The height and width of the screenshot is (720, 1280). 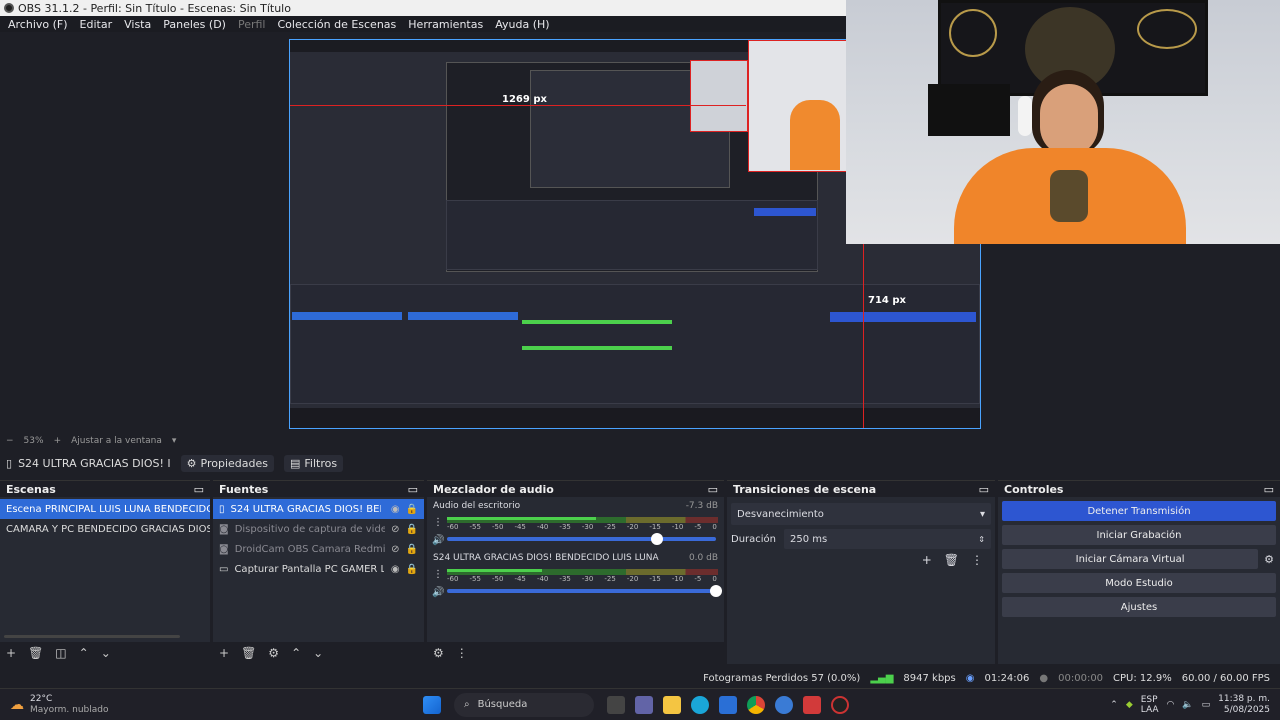 I want to click on clock: 11:38 p. m. 5/08/2025, so click(x=1244, y=705).